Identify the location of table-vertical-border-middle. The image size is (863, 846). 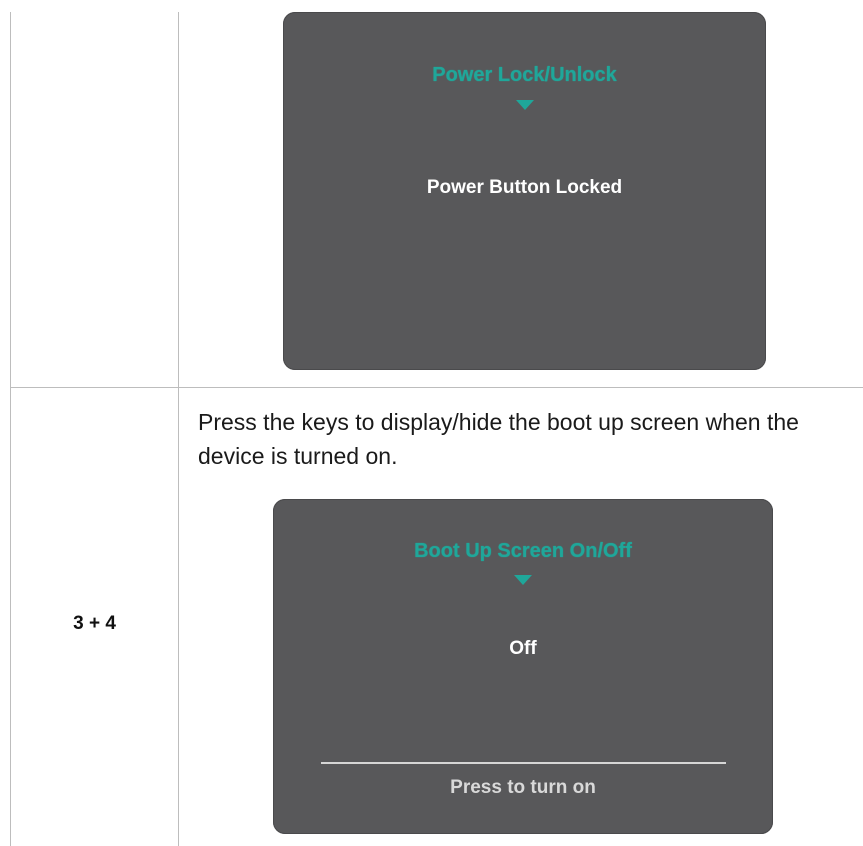
(178, 429).